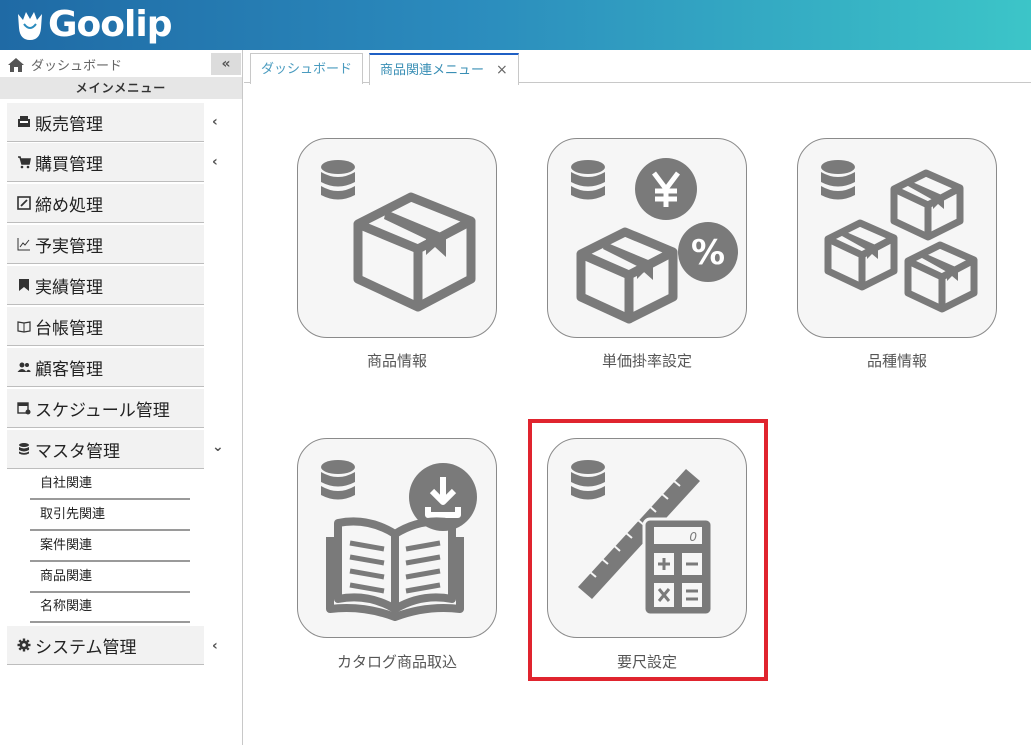  What do you see at coordinates (24, 121) in the screenshot?
I see `register-icon` at bounding box center [24, 121].